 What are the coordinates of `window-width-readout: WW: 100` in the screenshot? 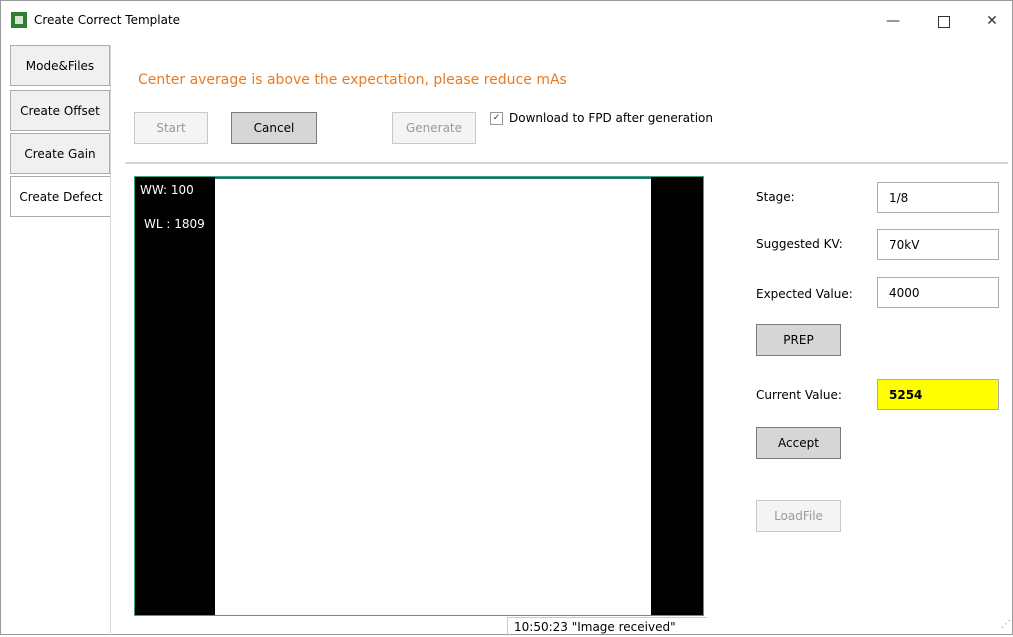 It's located at (167, 190).